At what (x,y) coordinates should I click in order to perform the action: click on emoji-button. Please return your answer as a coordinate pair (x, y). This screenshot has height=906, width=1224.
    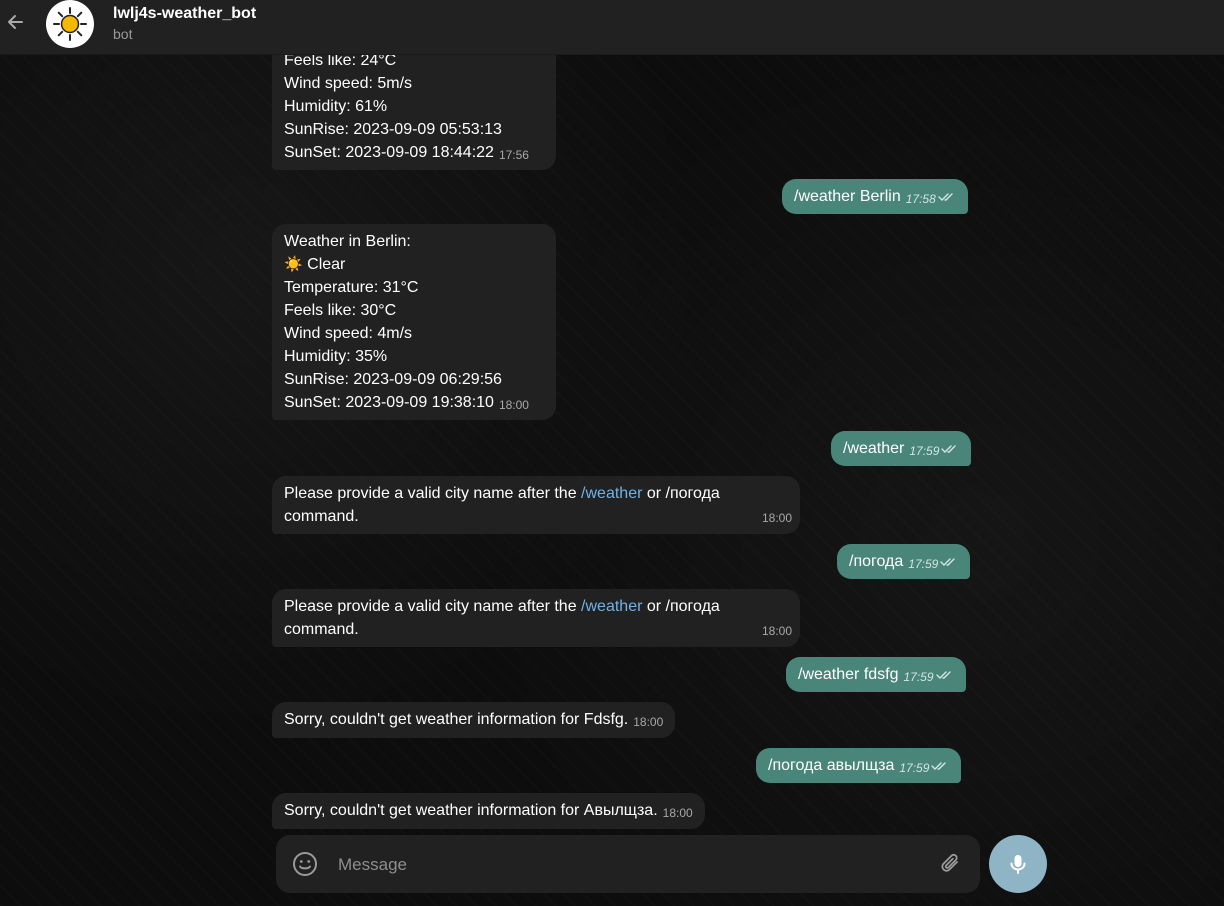
    Looking at the image, I should click on (305, 864).